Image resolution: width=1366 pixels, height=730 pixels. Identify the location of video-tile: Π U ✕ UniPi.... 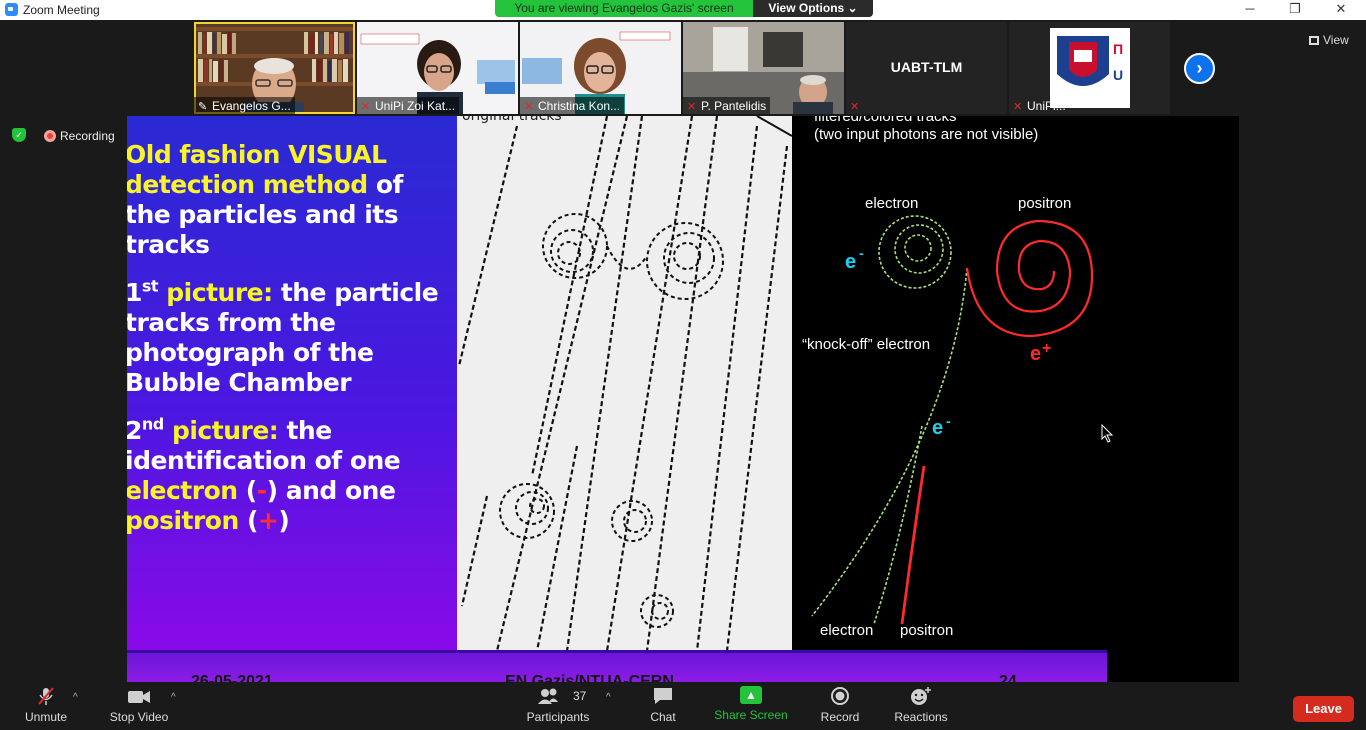
(1089, 68).